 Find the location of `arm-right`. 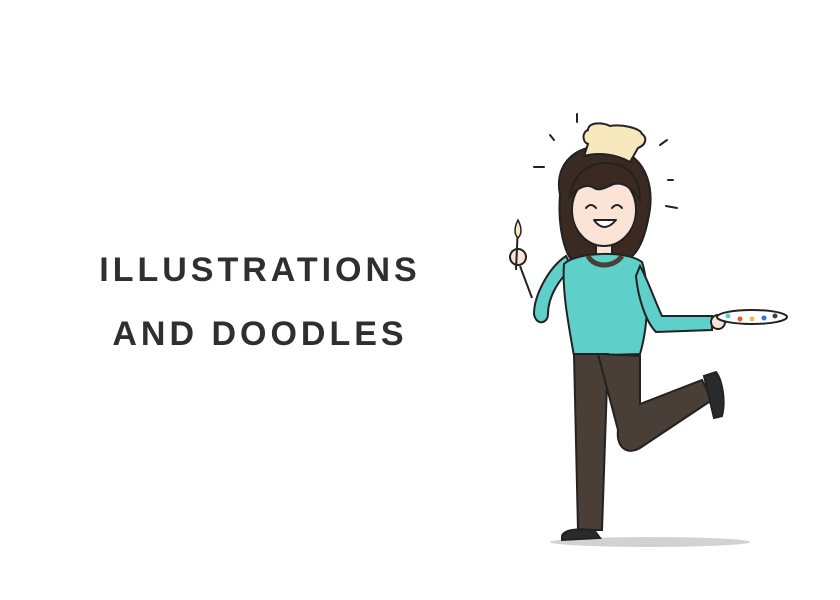

arm-right is located at coordinates (673, 298).